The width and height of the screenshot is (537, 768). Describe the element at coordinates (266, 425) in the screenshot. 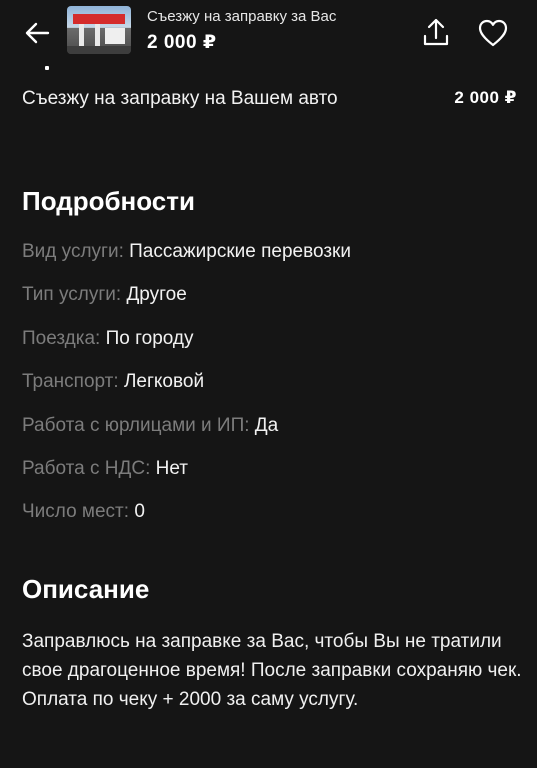

I see `detail-value: Да` at that location.